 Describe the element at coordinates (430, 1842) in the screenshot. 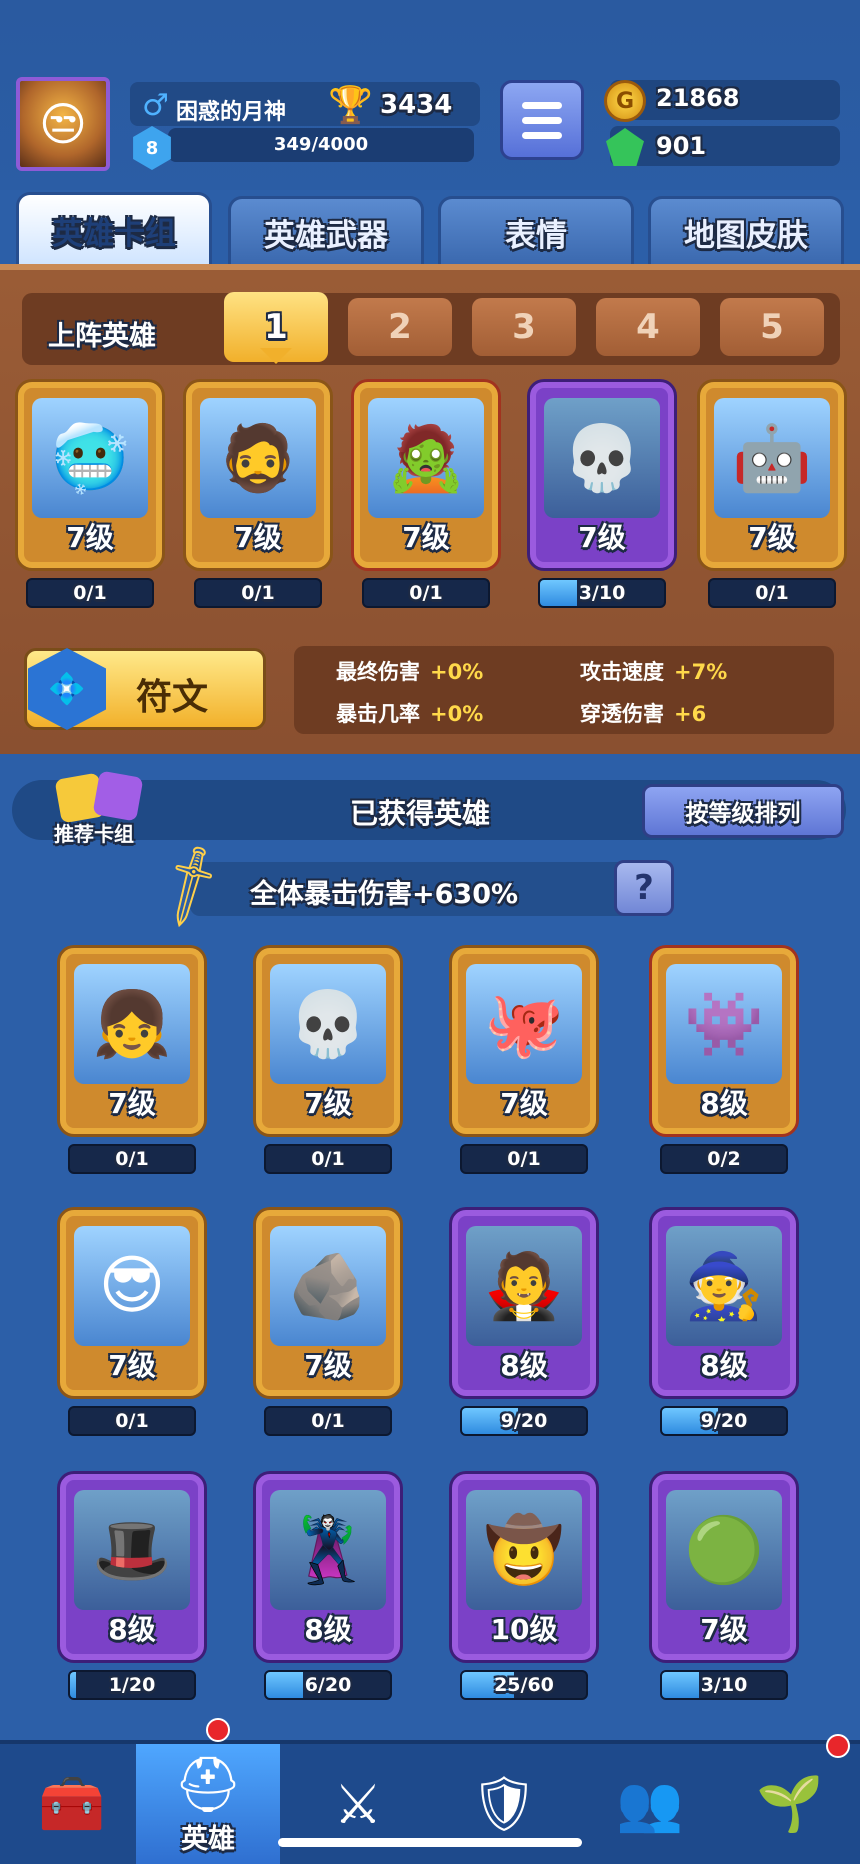

I see `home-indicator` at that location.